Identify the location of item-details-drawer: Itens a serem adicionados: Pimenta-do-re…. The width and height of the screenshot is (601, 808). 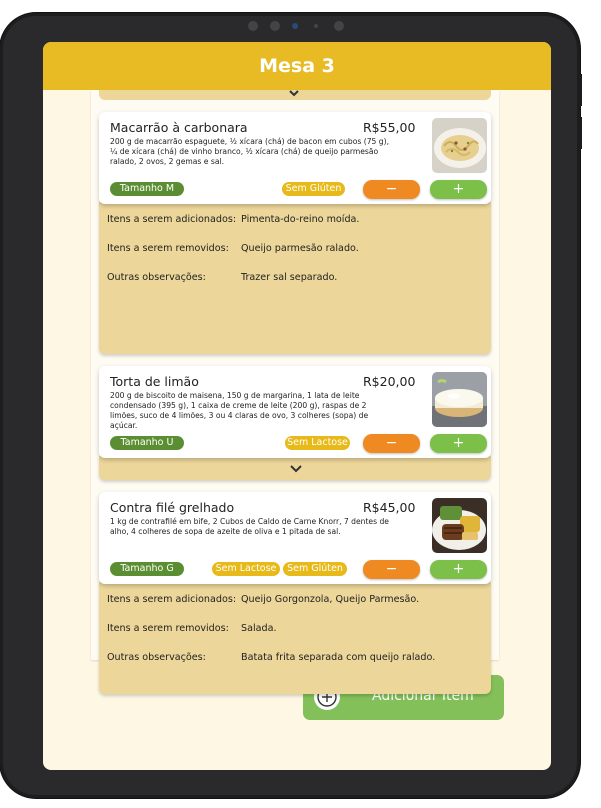
(295, 278).